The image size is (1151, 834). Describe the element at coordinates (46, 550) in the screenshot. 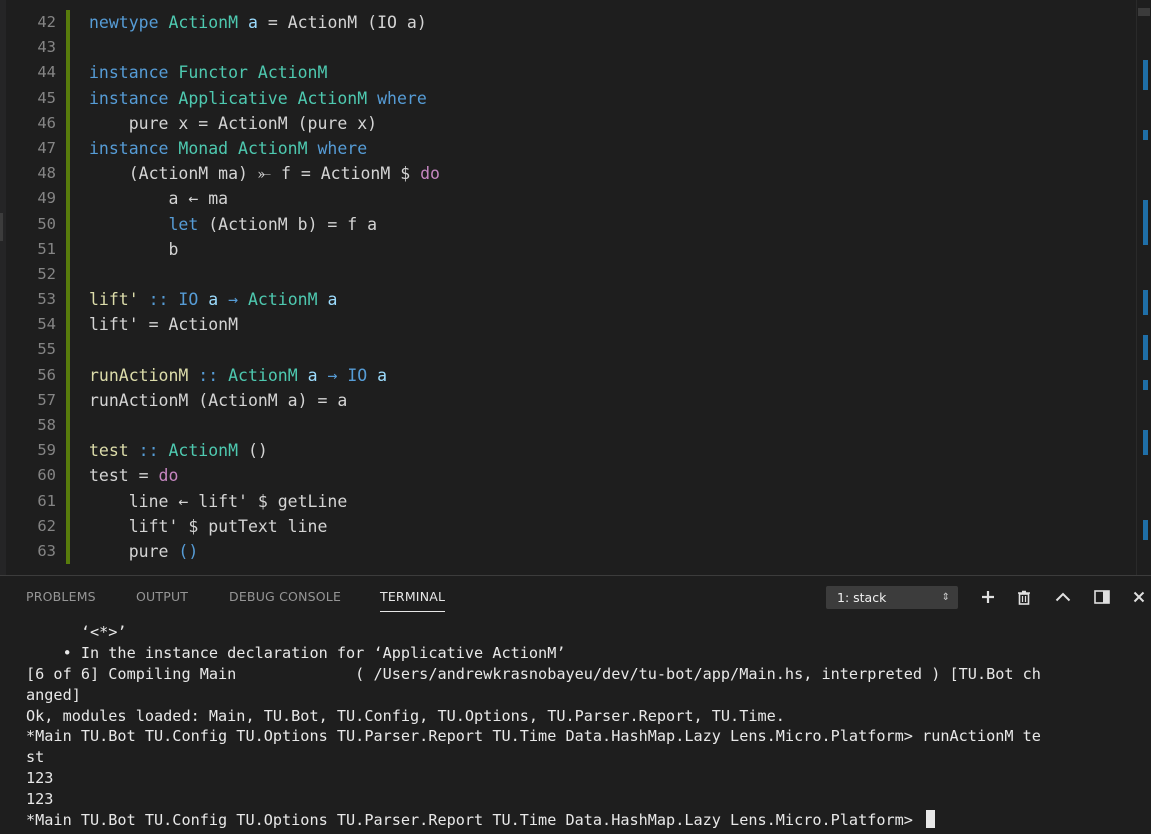

I see `line-number: 63` at that location.